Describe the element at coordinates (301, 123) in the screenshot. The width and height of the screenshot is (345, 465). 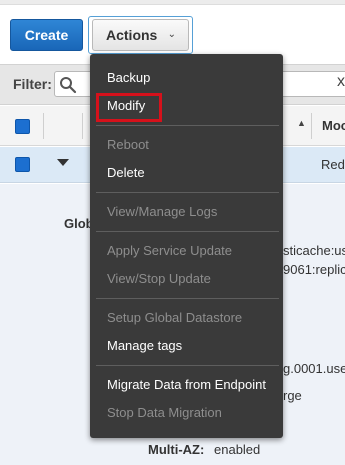
I see `sort-ascending-icon: ▲` at that location.